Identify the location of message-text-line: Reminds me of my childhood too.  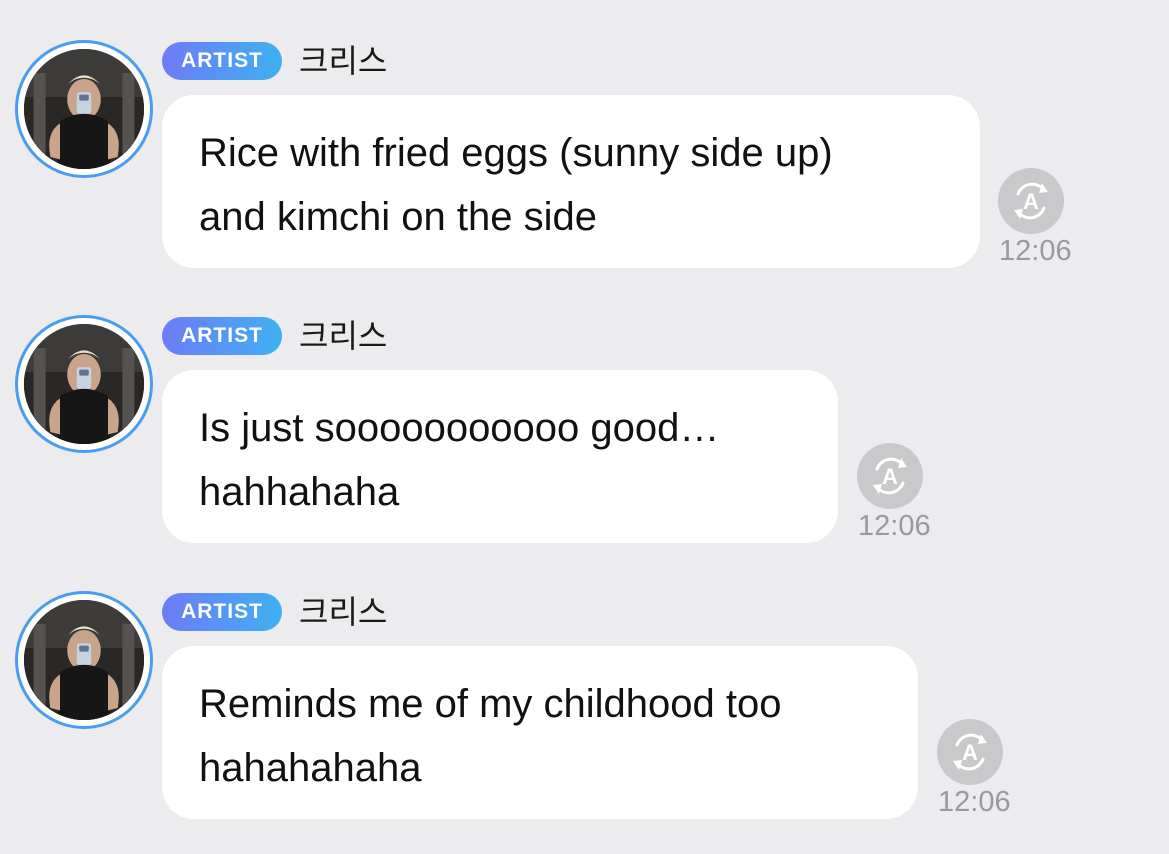
(490, 704).